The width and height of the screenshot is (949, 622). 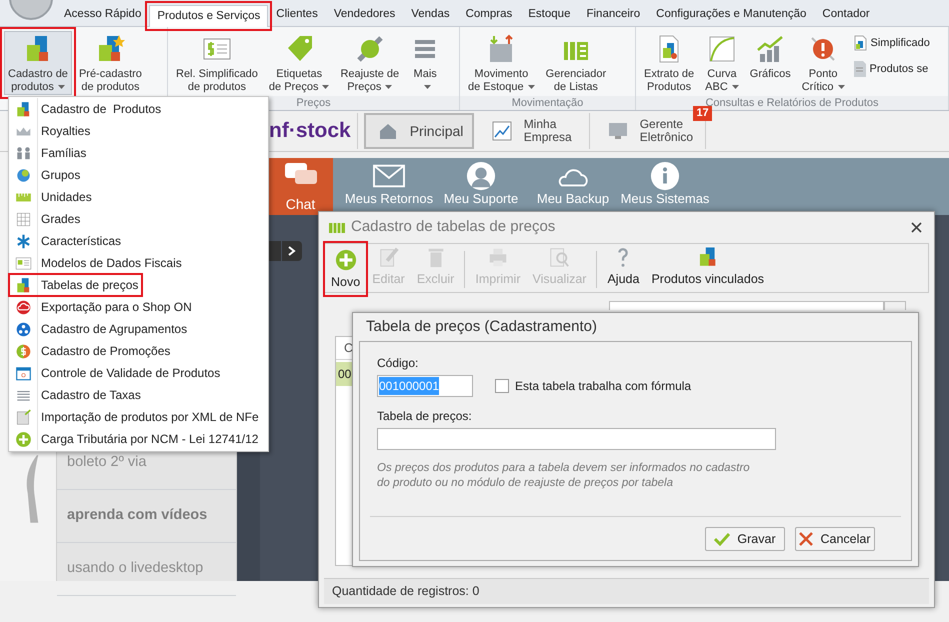 I want to click on column-header: C, so click(x=349, y=348).